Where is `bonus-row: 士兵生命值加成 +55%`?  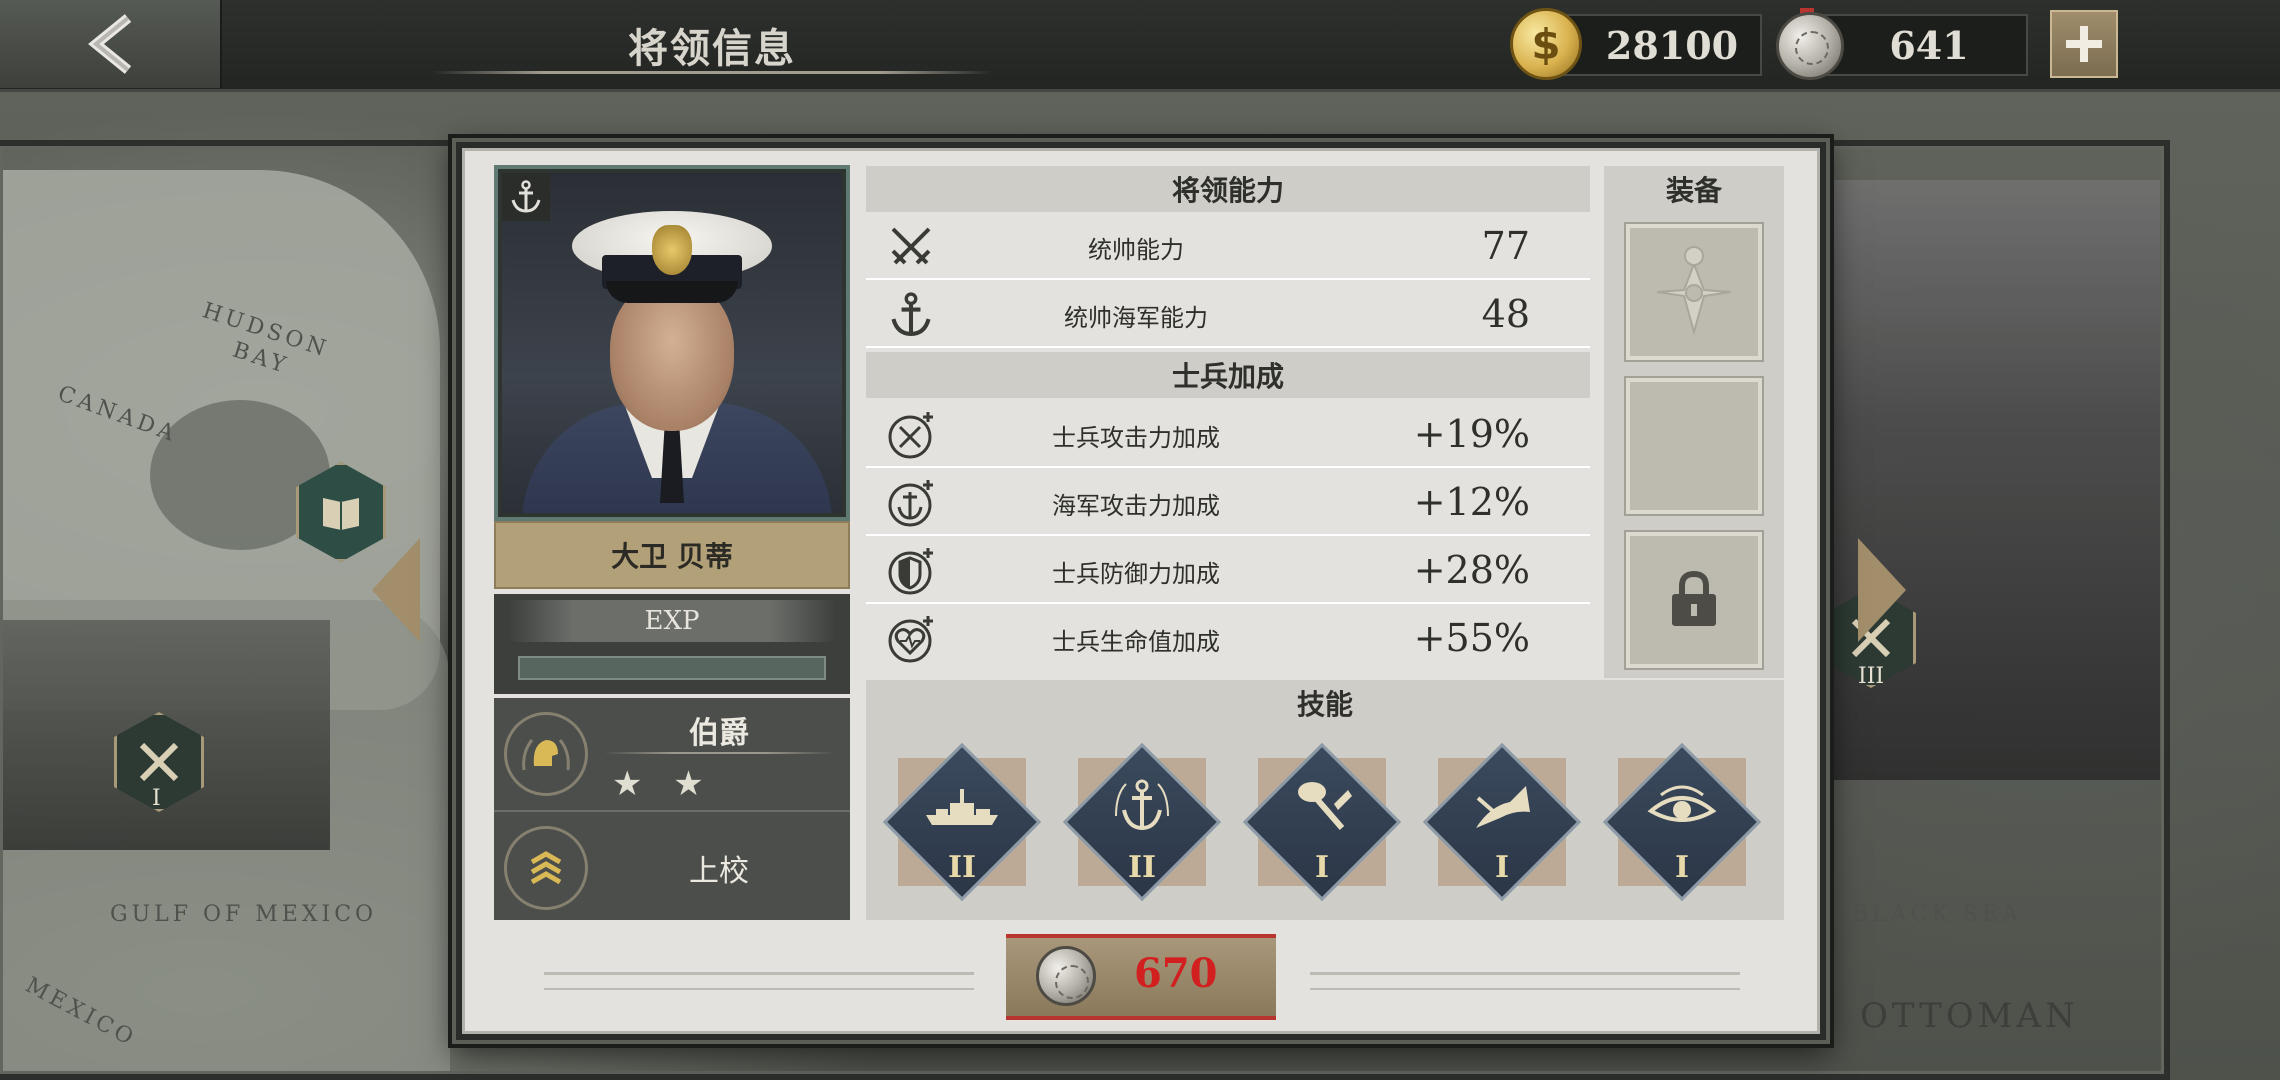
bonus-row: 士兵生命值加成 +55% is located at coordinates (1228, 639).